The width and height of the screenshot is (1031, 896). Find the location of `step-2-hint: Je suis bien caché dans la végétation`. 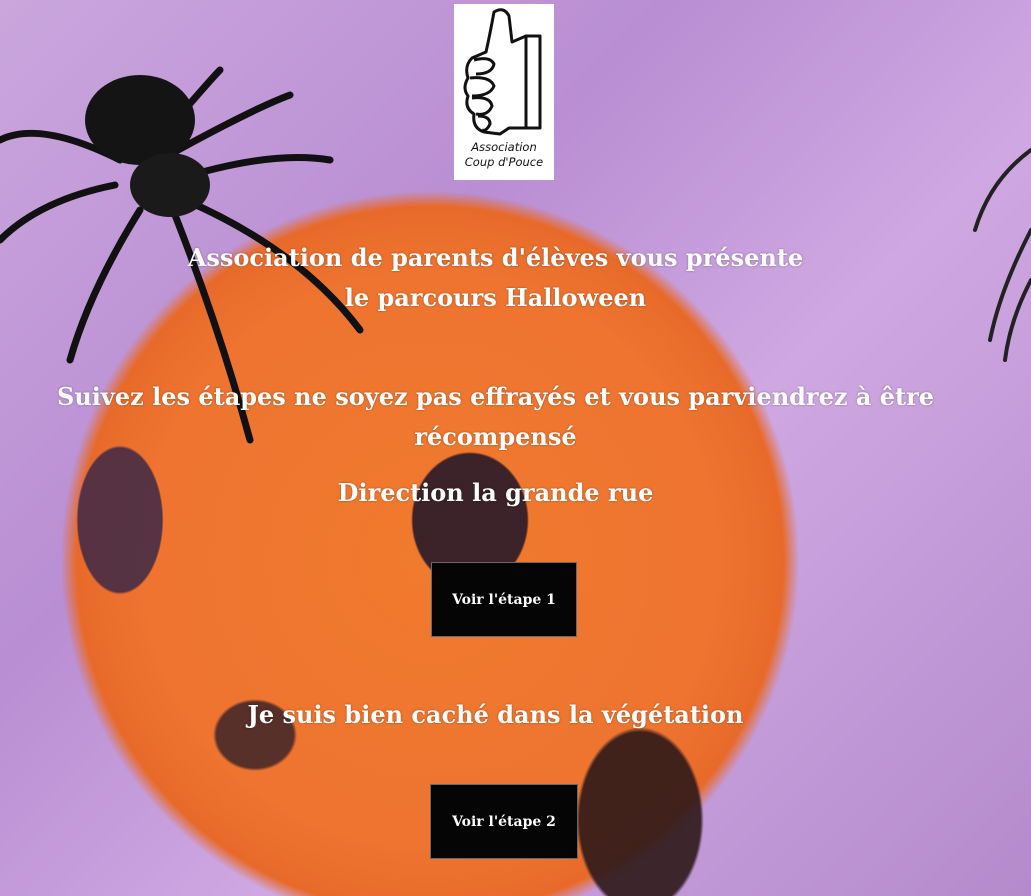

step-2-hint: Je suis bien caché dans la végétation is located at coordinates (495, 714).